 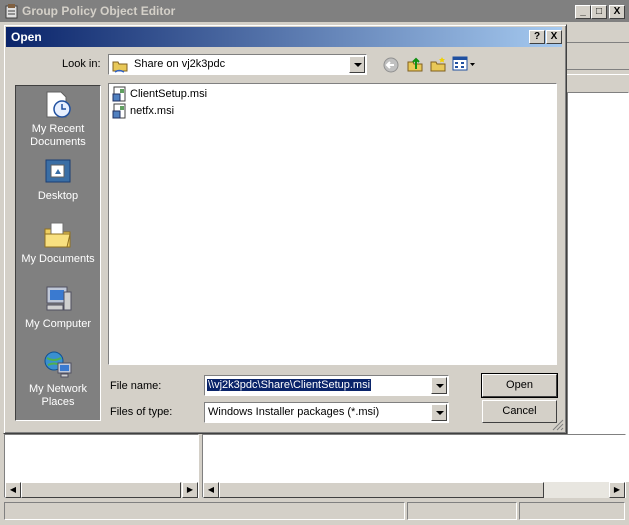 I want to click on network-share-icon, so click(x=120, y=67).